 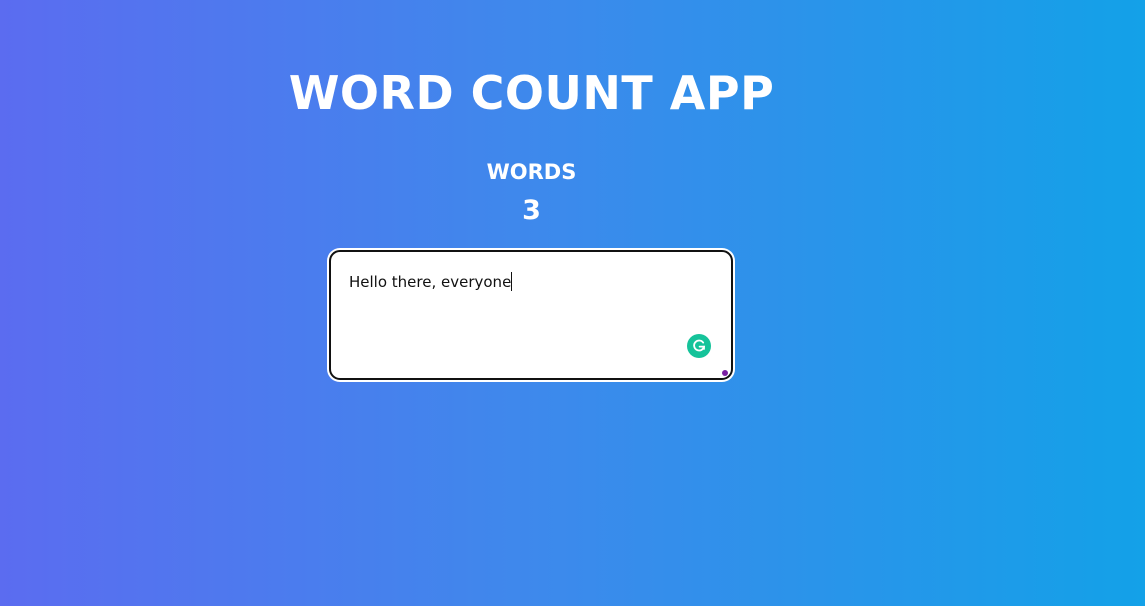 I want to click on grammarly-g-glyph, so click(x=699, y=345).